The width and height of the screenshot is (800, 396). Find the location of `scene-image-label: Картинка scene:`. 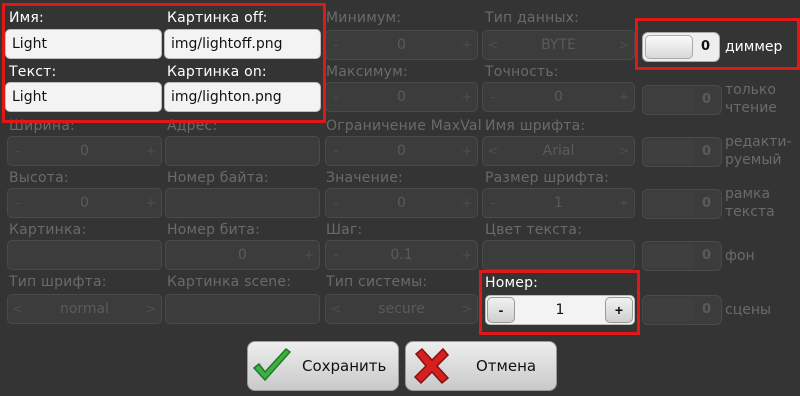

scene-image-label: Картинка scene: is located at coordinates (229, 282).